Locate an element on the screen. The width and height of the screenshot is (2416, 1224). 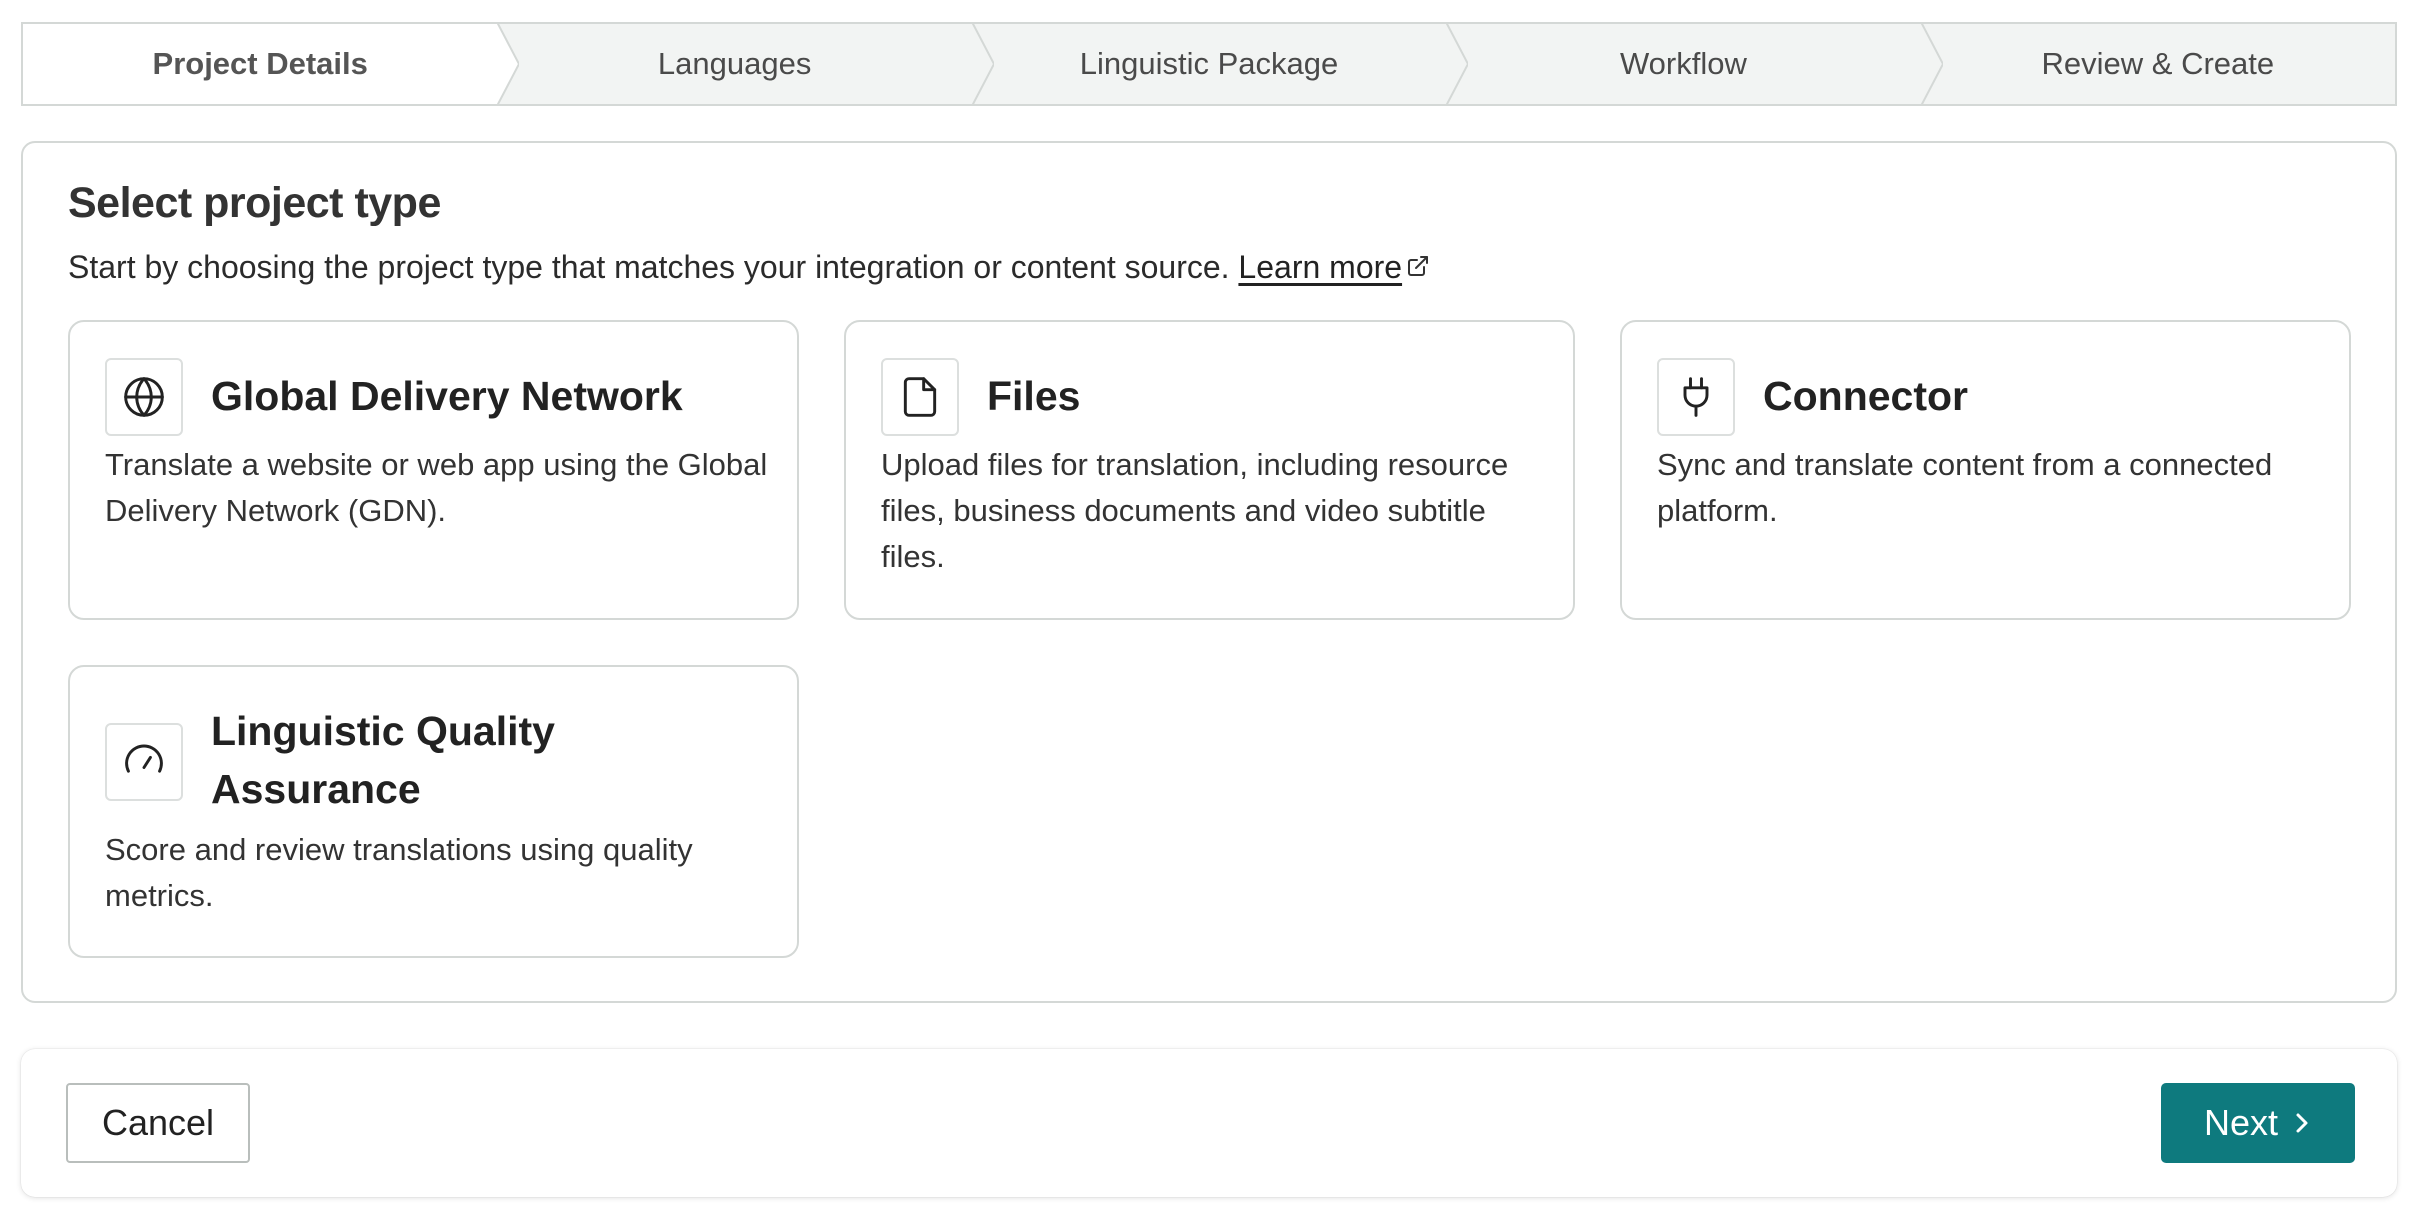
card-title: Linguistic Quality Assurance is located at coordinates (383, 760).